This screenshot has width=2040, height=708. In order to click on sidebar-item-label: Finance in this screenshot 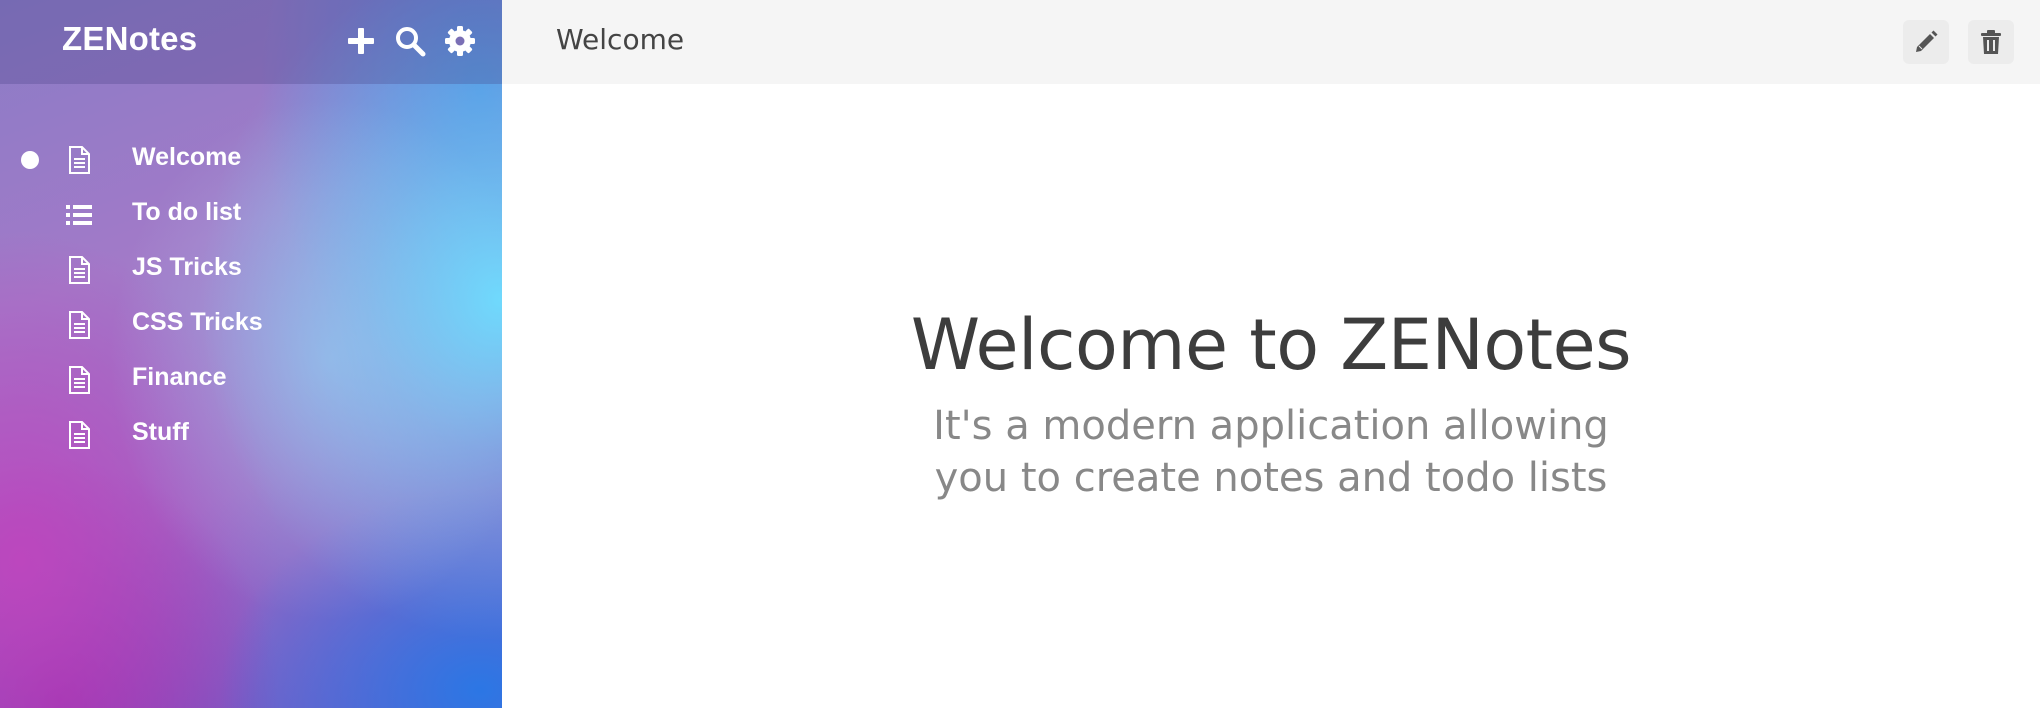, I will do `click(179, 377)`.